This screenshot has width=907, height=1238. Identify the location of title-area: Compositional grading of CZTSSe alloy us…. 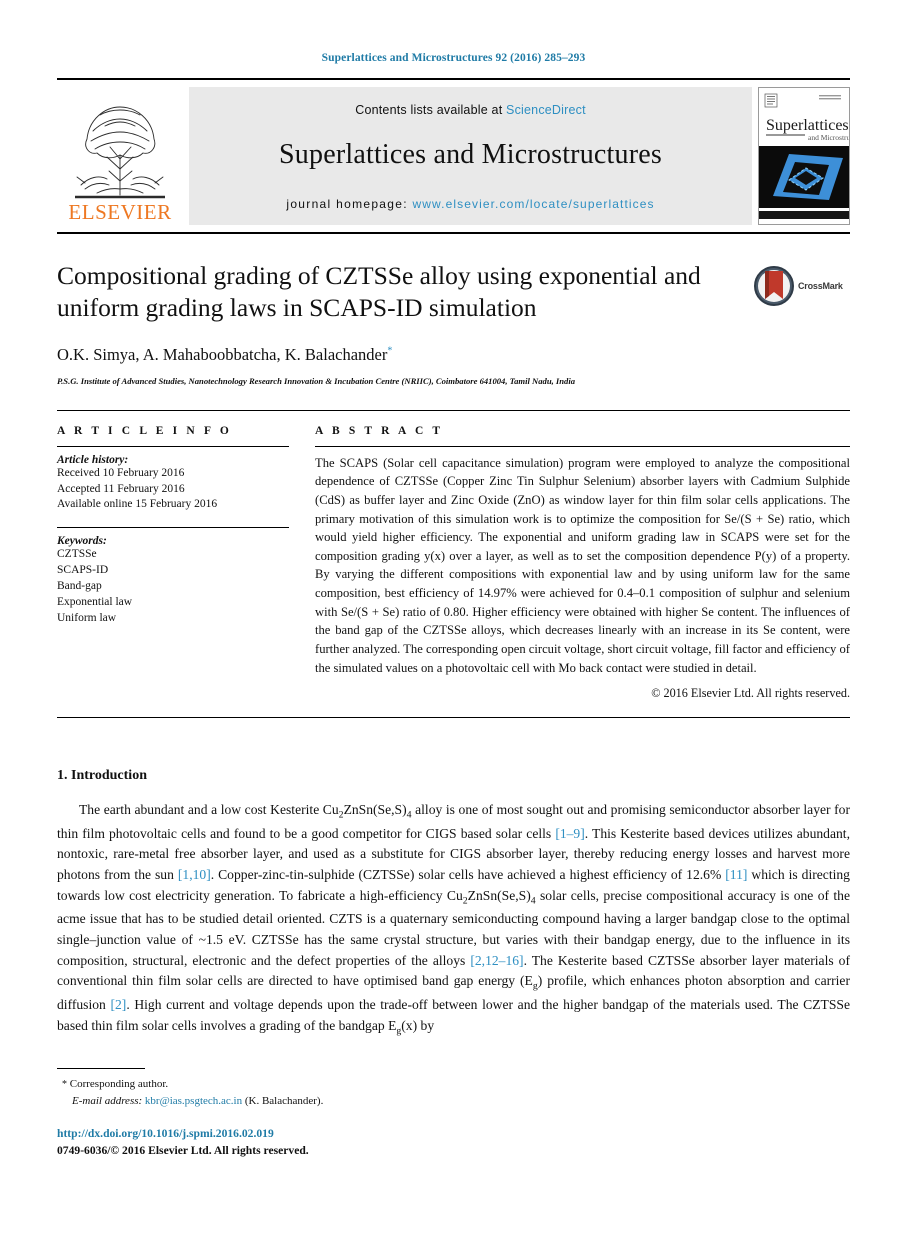
(453, 292).